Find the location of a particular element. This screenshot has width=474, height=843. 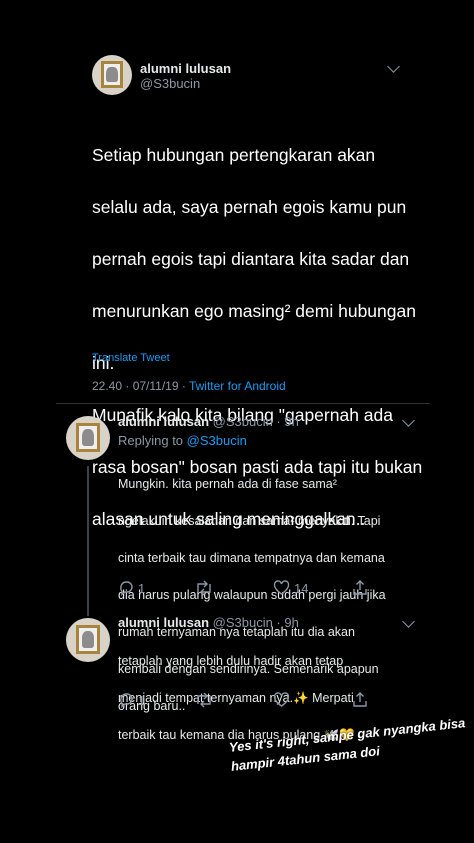

divider is located at coordinates (243, 403).